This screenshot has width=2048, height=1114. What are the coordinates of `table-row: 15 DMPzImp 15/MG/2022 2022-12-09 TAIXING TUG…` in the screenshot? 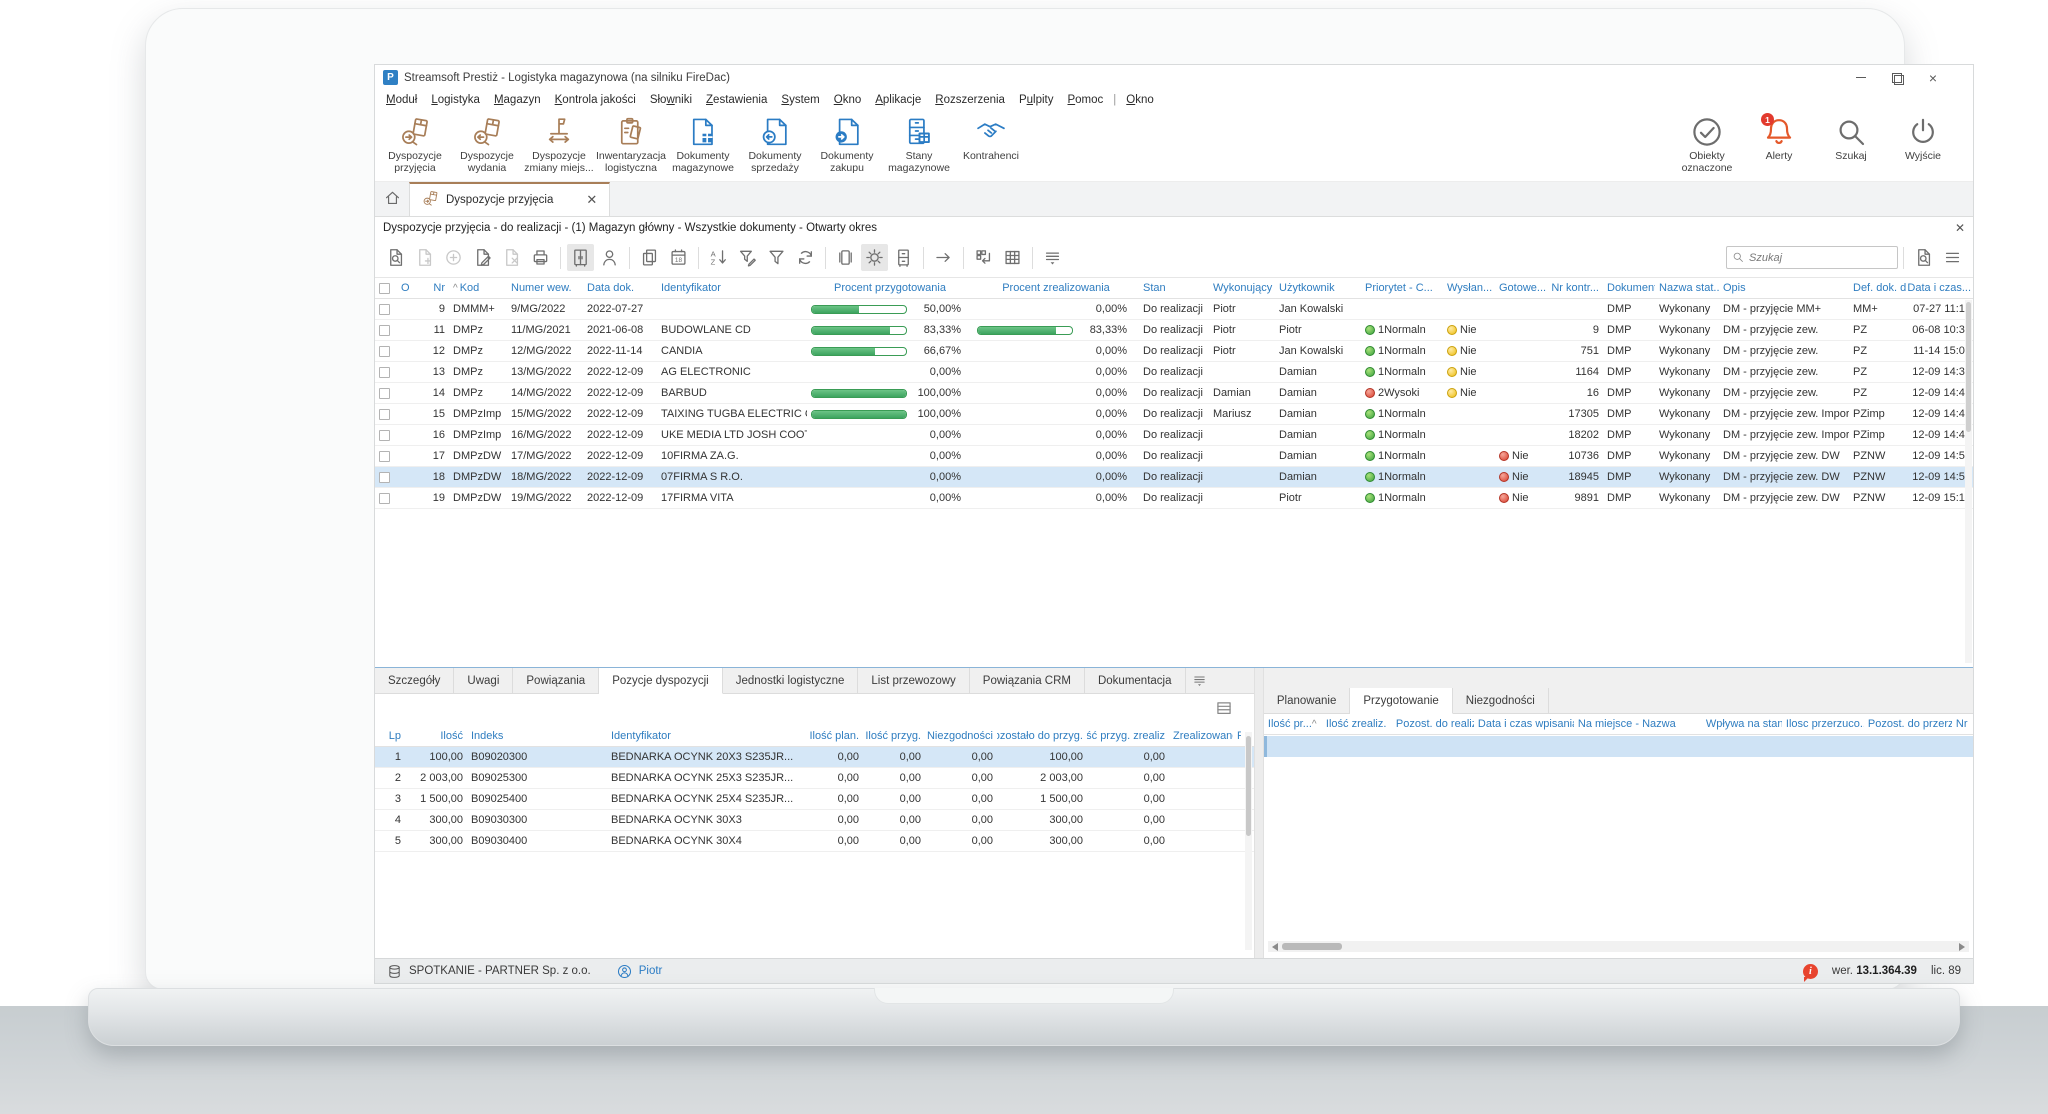 It's located at (1174, 414).